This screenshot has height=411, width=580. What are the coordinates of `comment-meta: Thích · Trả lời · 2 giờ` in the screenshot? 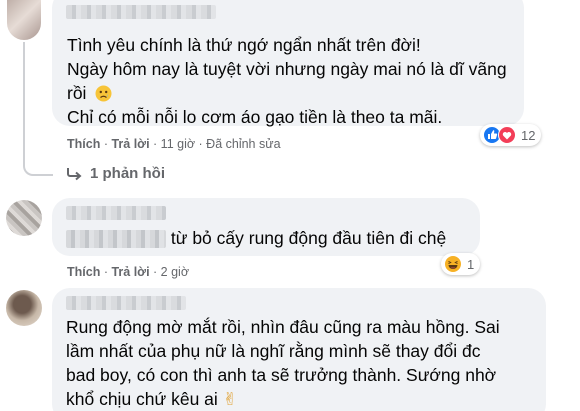 It's located at (128, 272).